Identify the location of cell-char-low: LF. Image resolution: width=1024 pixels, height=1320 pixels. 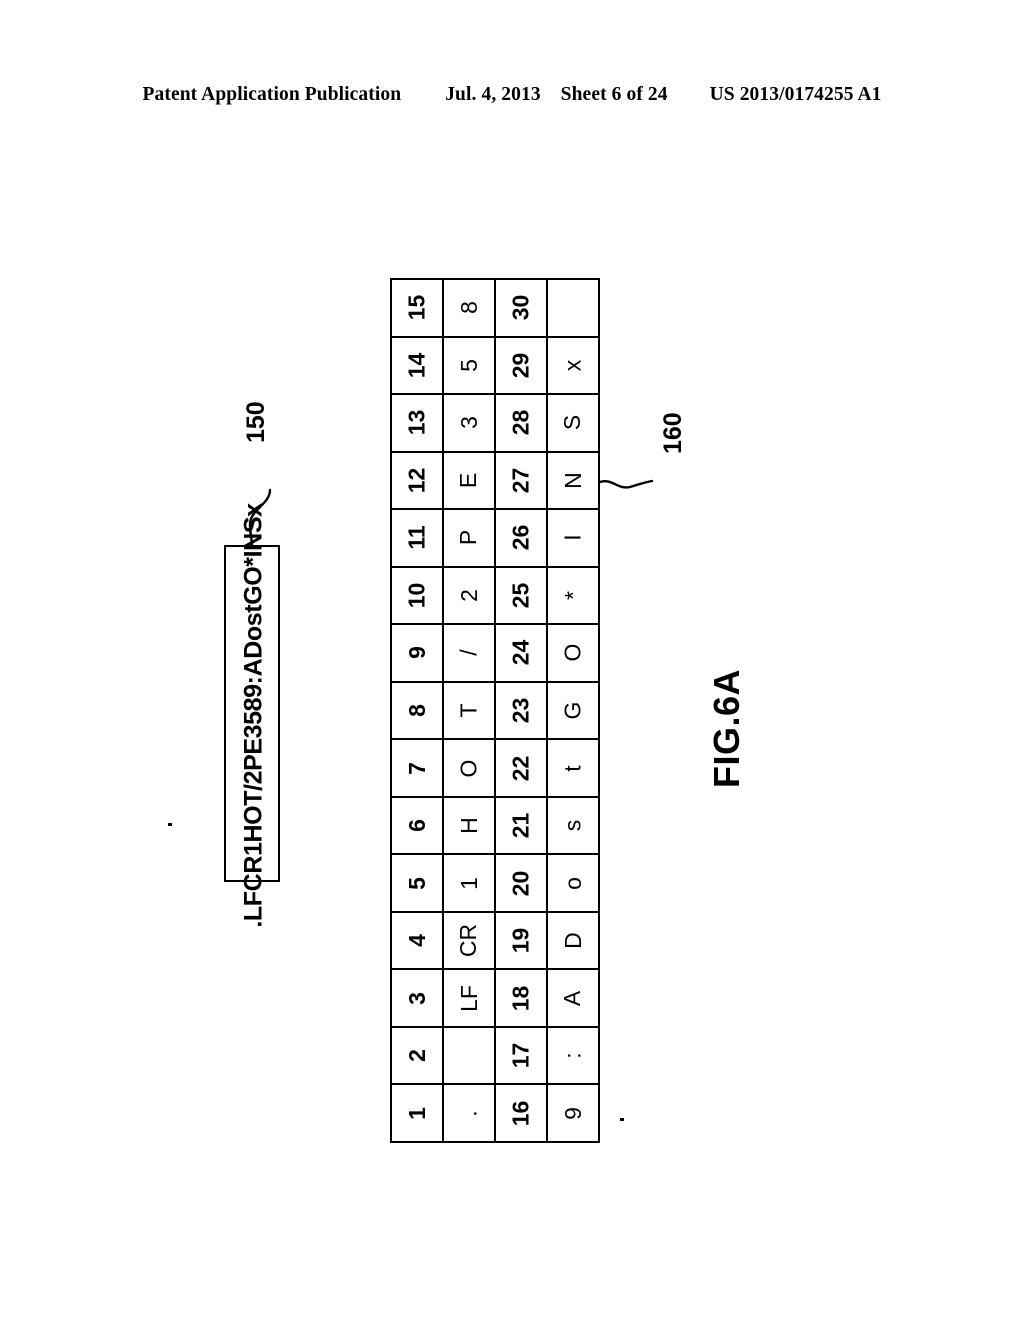
(468, 998).